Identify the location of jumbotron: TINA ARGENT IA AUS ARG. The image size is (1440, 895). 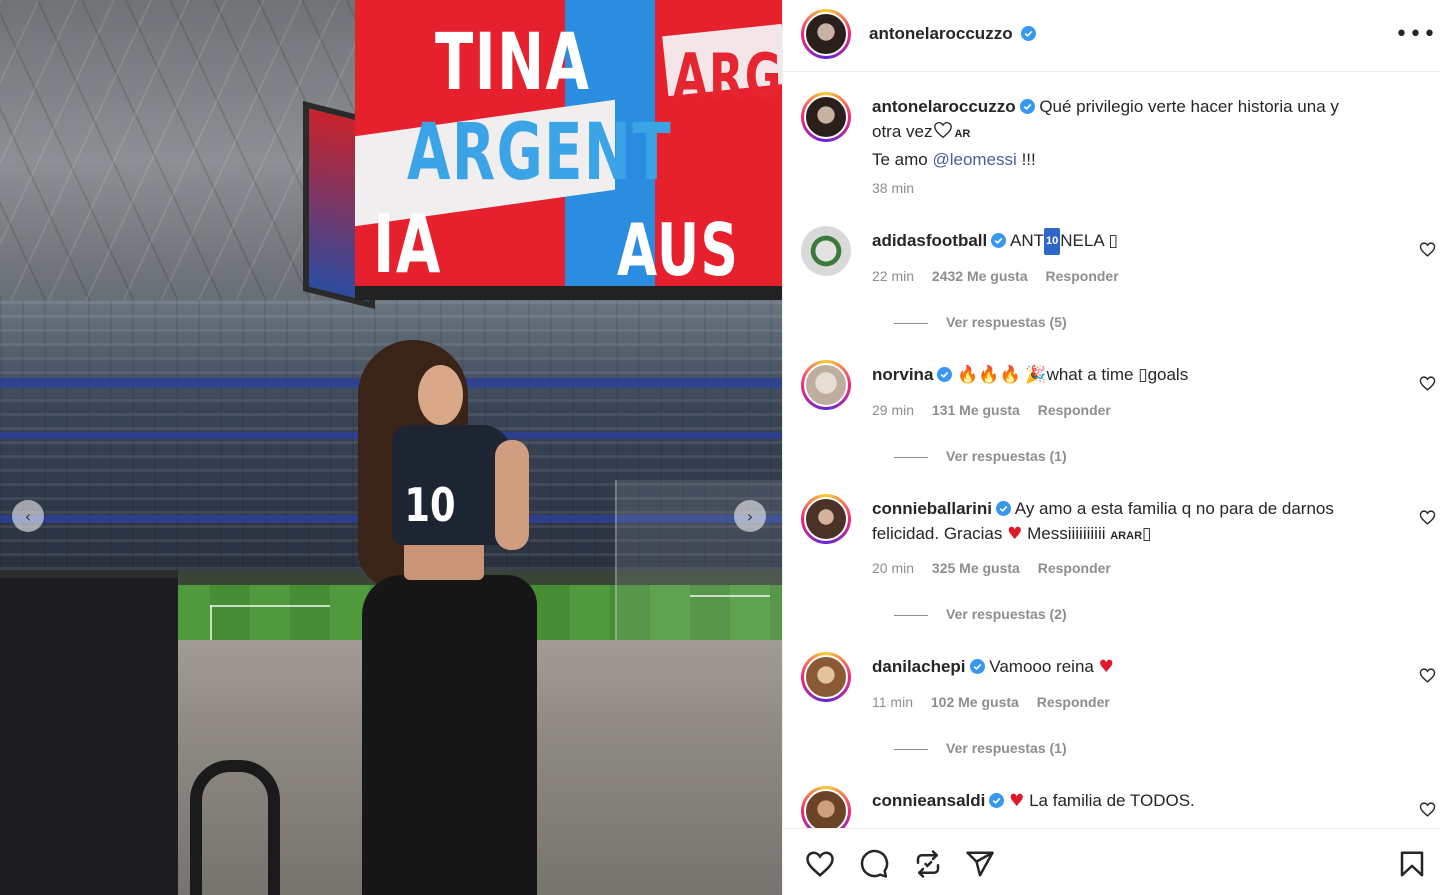
(568, 150).